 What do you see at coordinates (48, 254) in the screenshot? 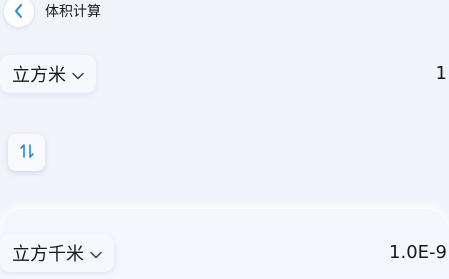
I see `to-unit-label: 立方千米` at bounding box center [48, 254].